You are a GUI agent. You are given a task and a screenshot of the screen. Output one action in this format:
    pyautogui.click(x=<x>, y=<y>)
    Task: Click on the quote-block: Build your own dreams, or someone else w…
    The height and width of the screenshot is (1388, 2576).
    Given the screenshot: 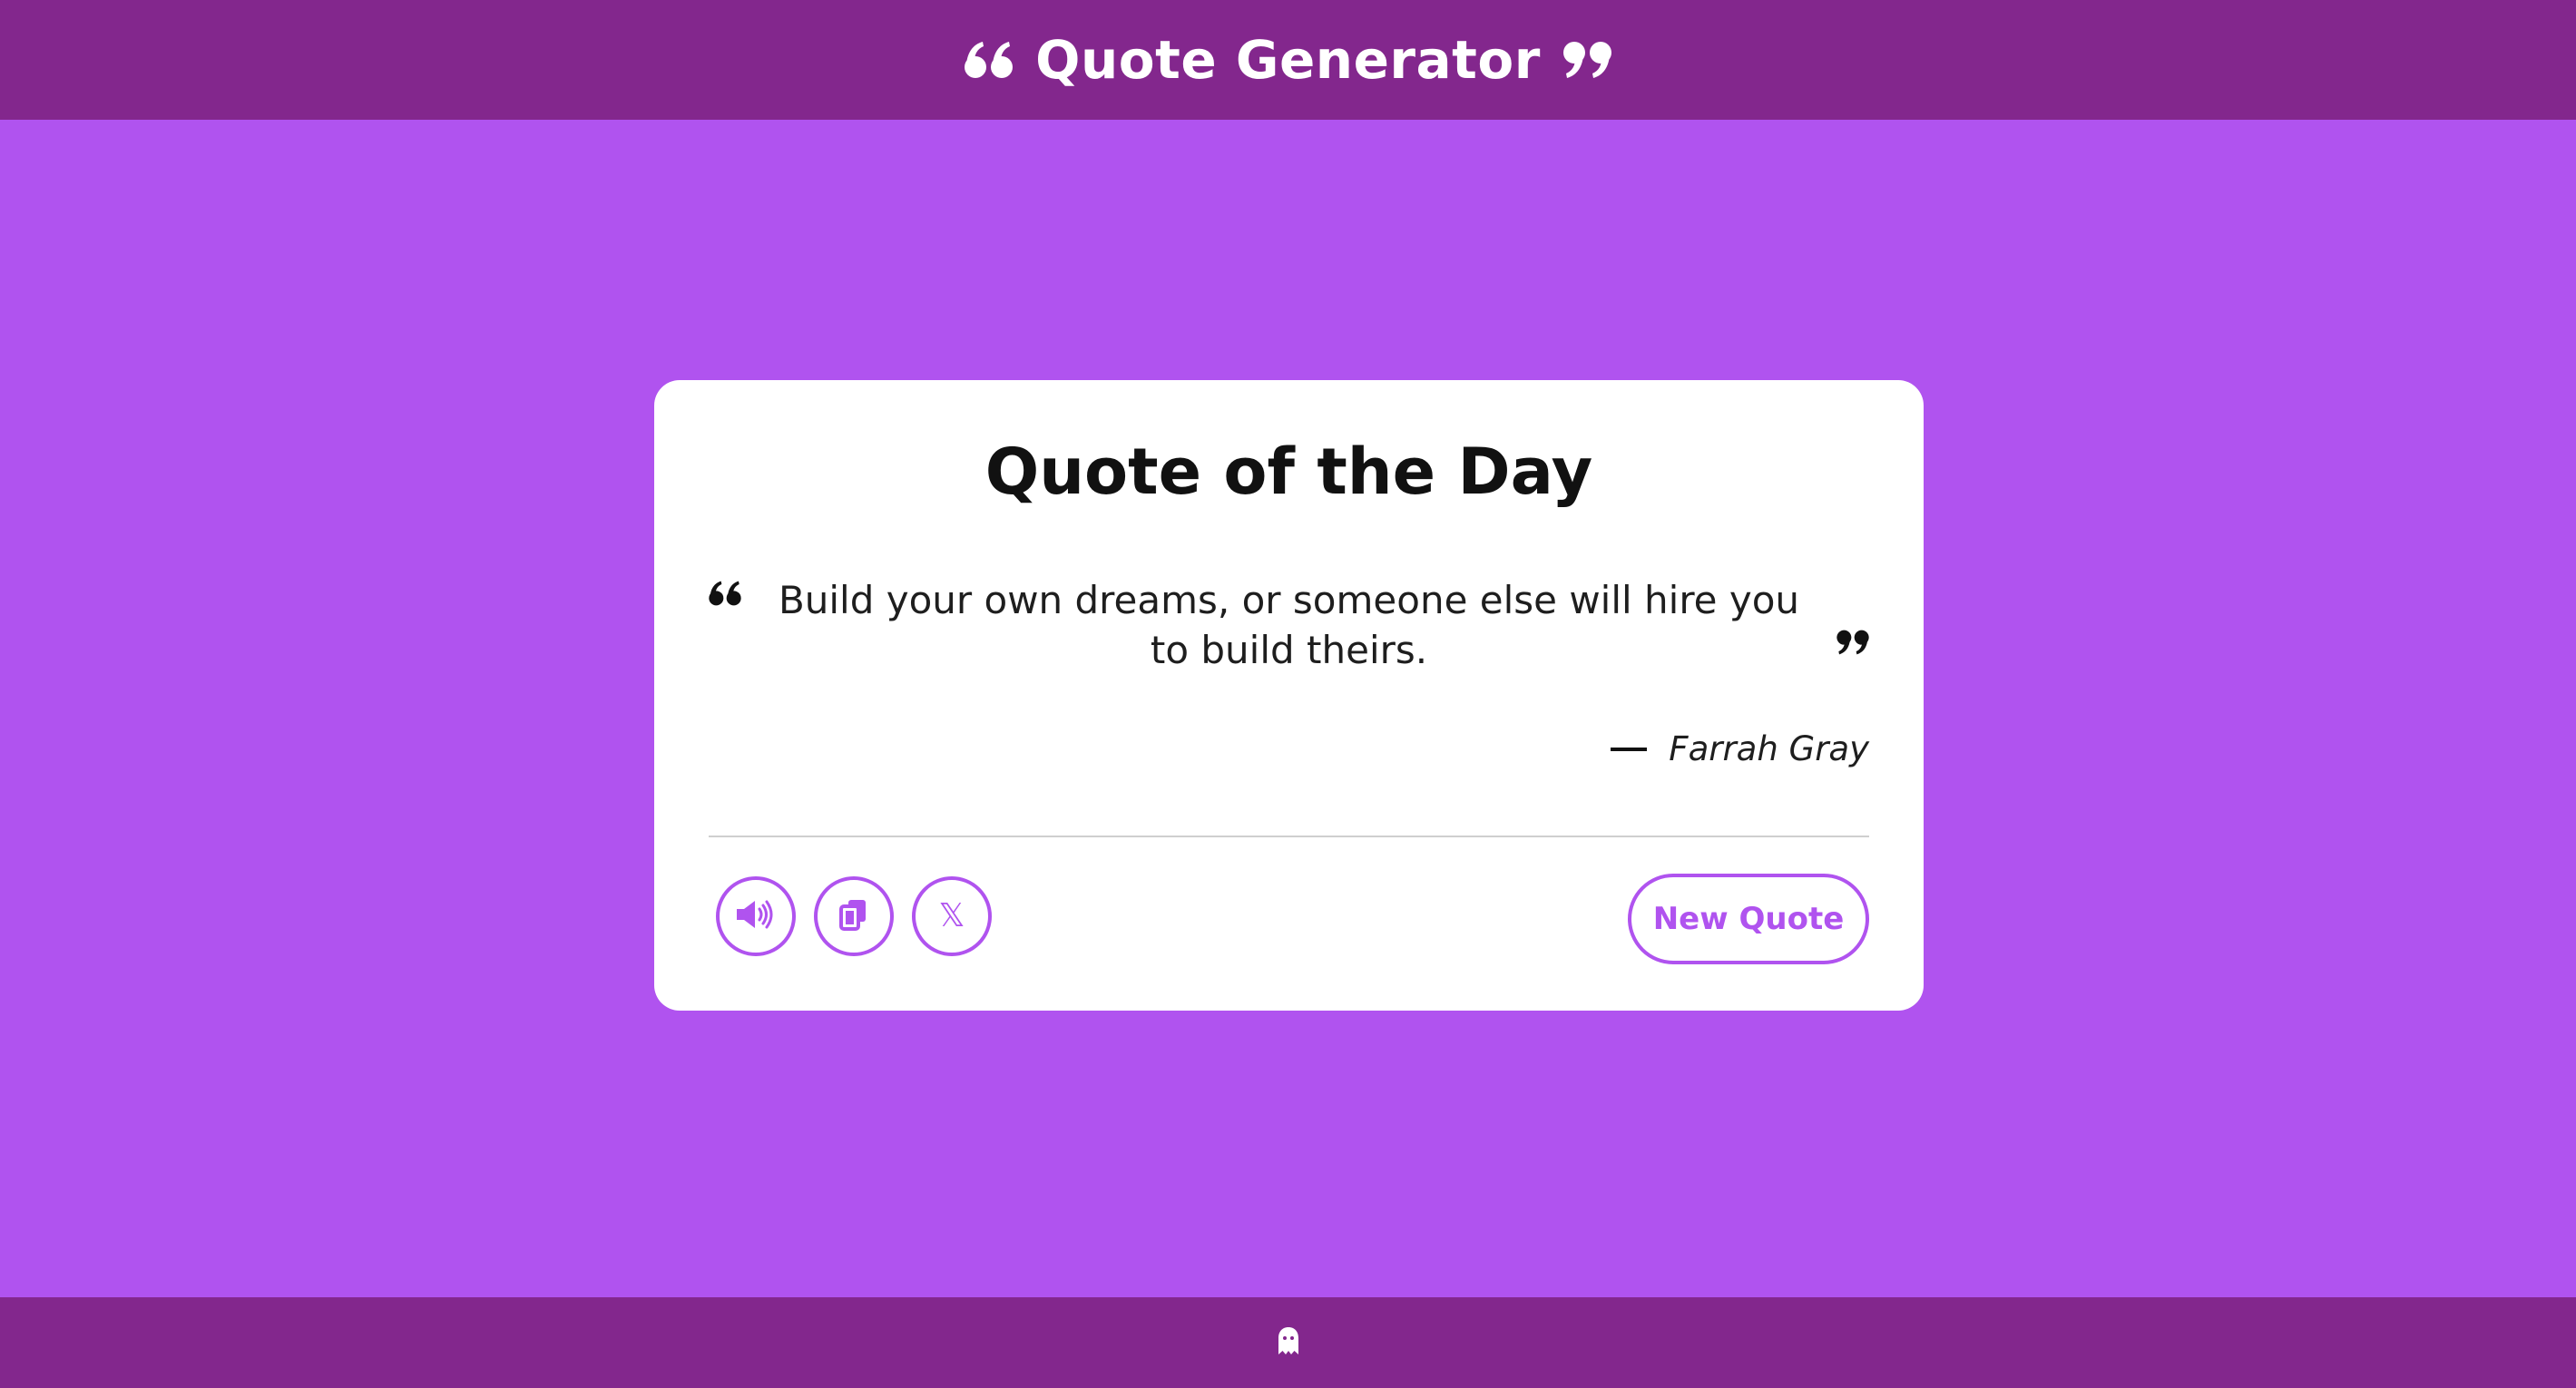 What is the action you would take?
    pyautogui.click(x=1289, y=634)
    